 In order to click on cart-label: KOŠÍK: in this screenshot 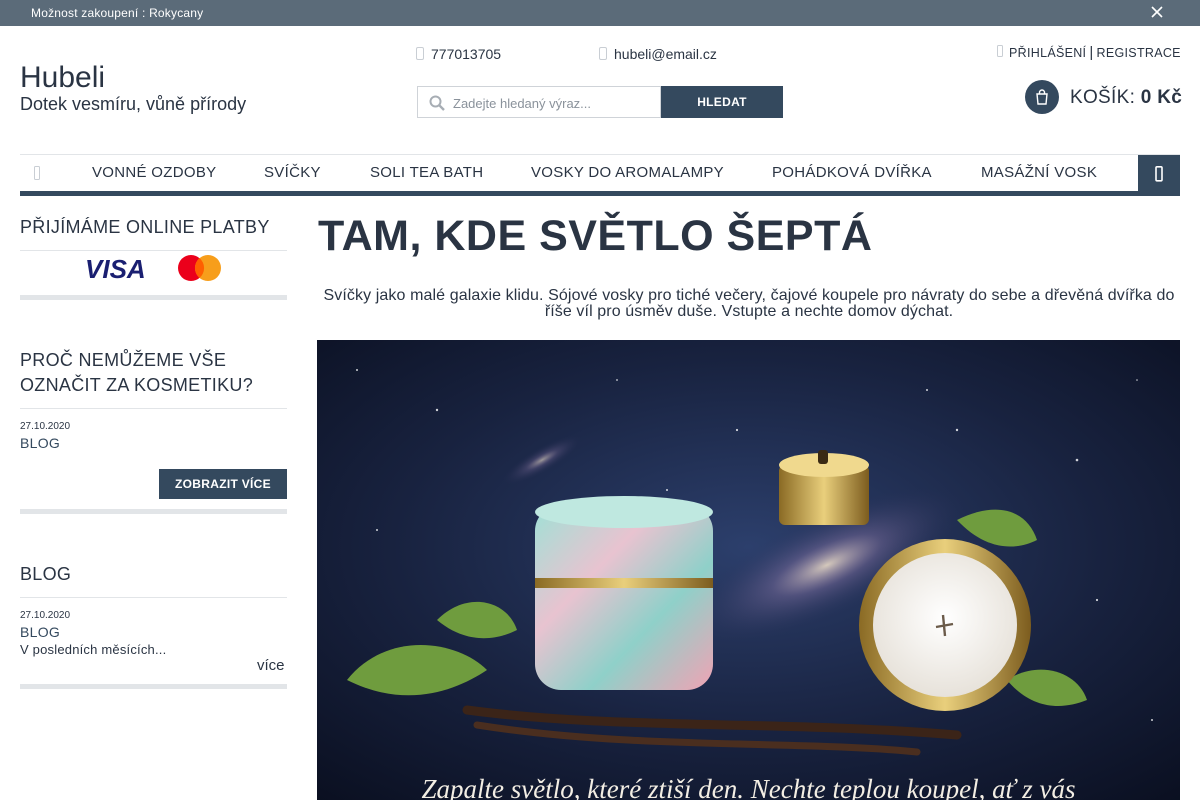, I will do `click(1103, 97)`.